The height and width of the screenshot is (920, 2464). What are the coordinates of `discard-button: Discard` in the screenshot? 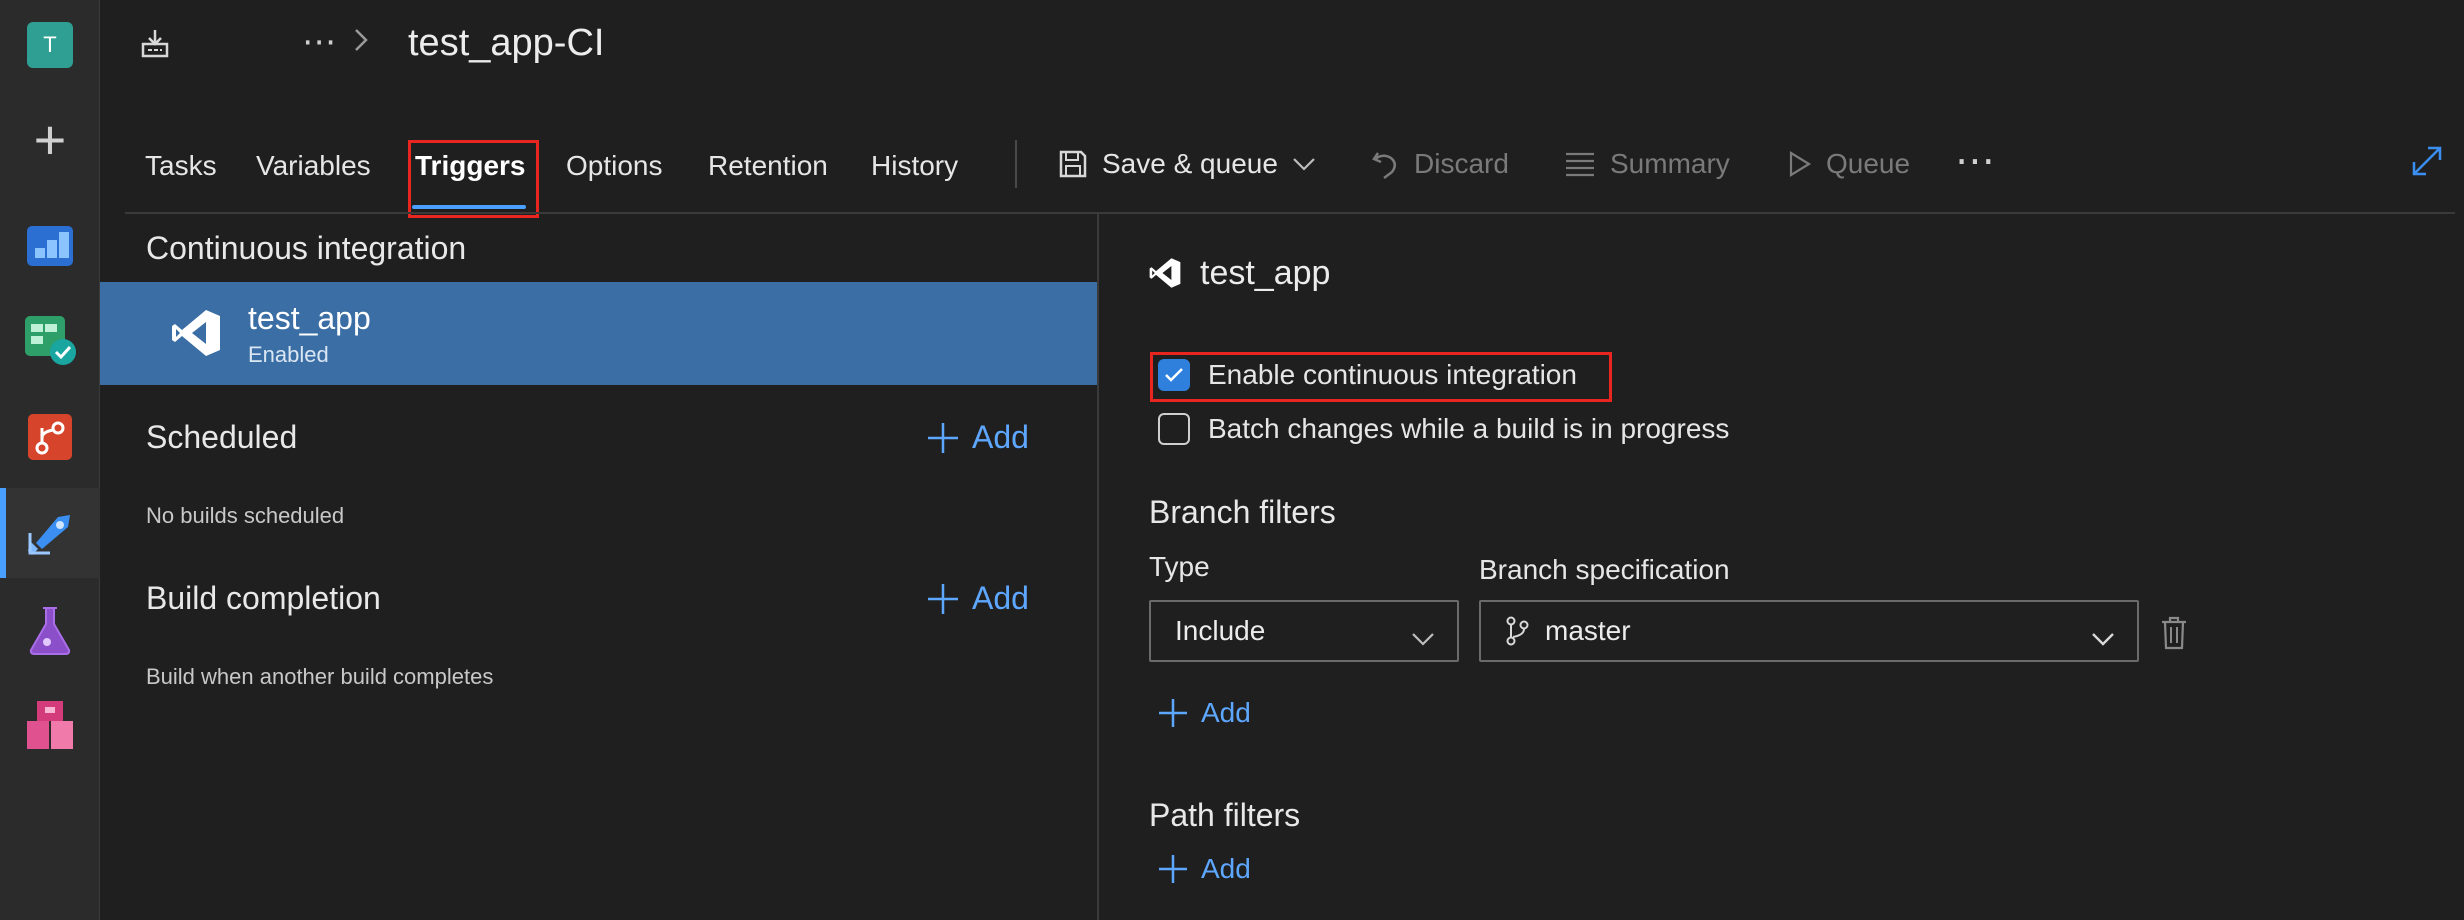 It's located at (1439, 164).